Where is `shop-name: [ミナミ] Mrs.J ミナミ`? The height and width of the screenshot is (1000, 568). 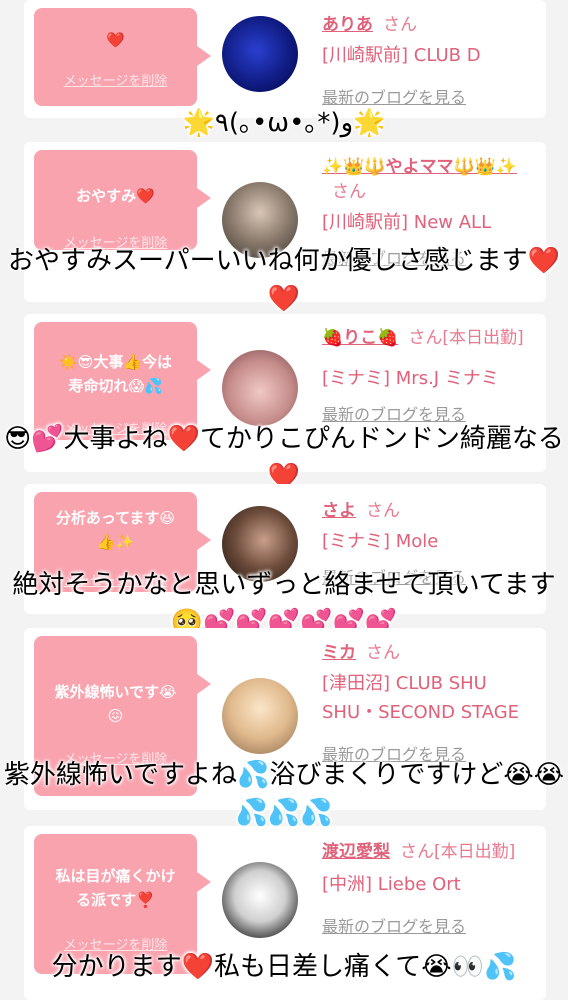
shop-name: [ミナミ] Mrs.J ミナミ is located at coordinates (429, 378).